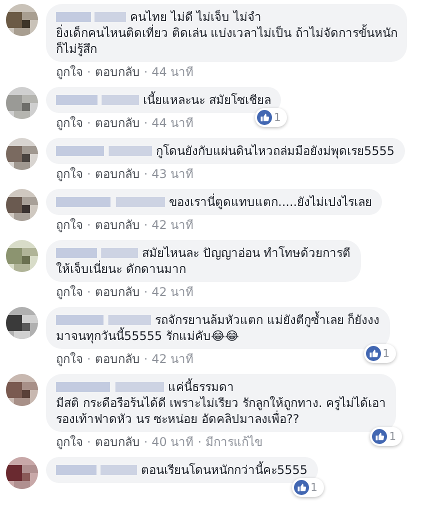 This screenshot has height=507, width=426. I want to click on comment-text: มาจนทุกวันนี้55555 รักแม่คับ😂😂, so click(148, 336).